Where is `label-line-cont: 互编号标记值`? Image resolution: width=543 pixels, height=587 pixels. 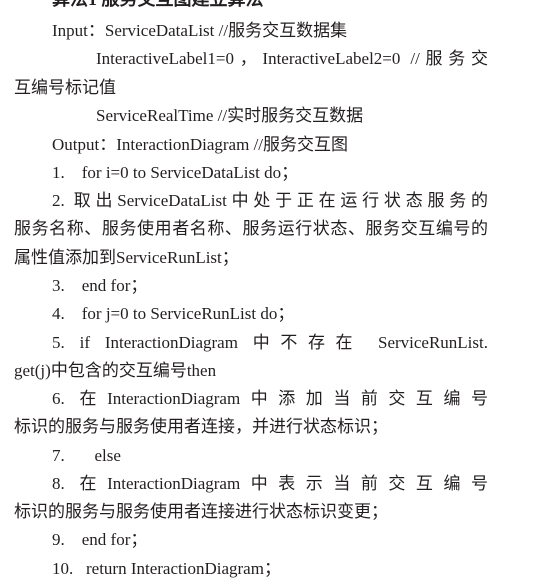
label-line-cont: 互编号标记值 is located at coordinates (65, 87).